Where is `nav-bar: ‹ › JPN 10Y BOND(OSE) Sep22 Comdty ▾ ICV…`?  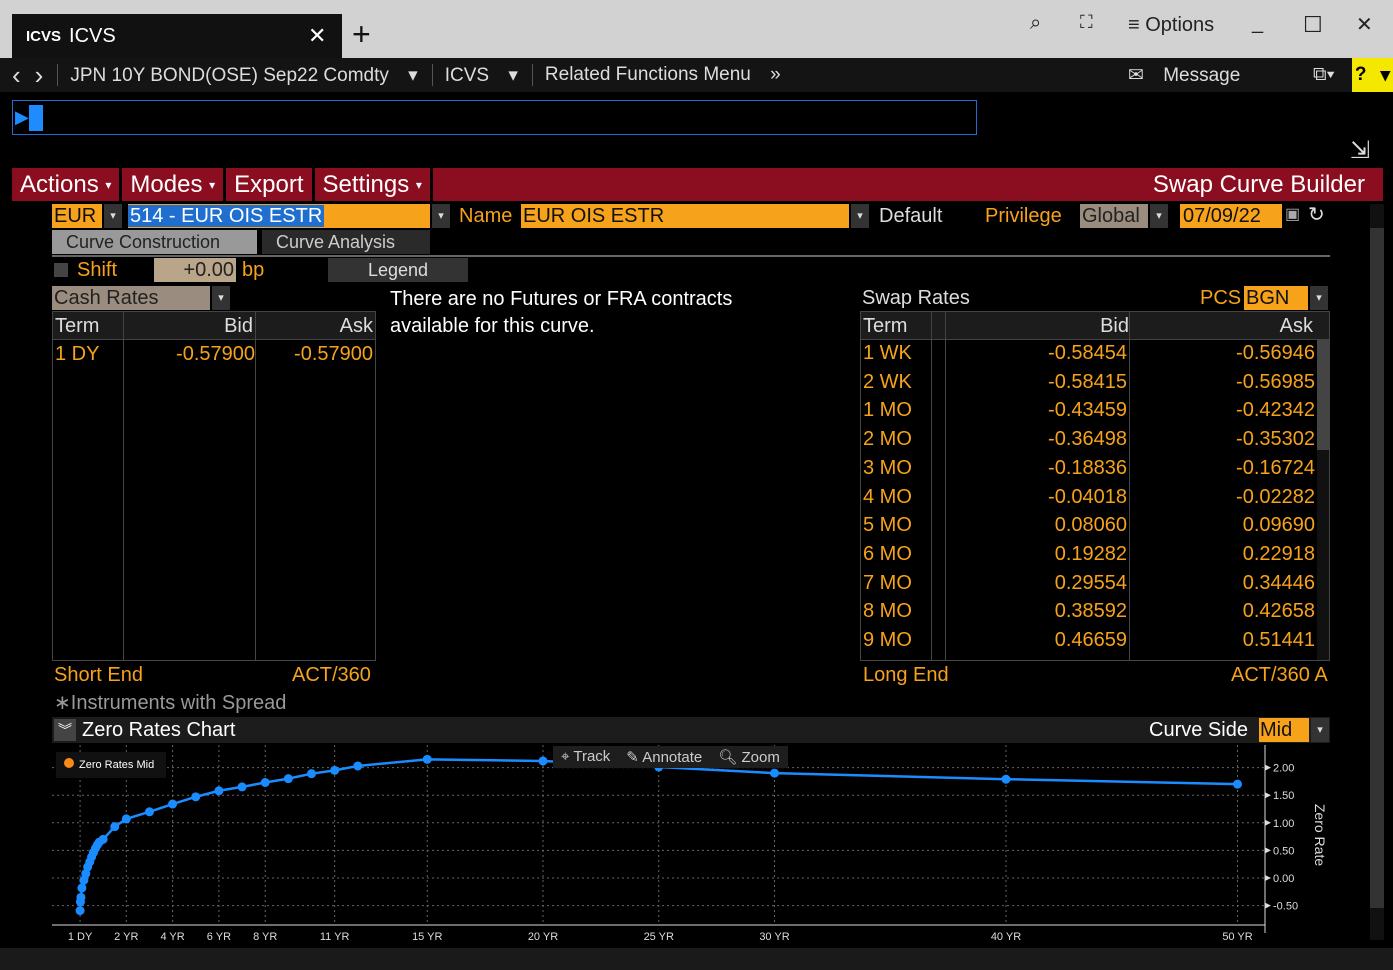 nav-bar: ‹ › JPN 10Y BOND(OSE) Sep22 Comdty ▾ ICV… is located at coordinates (696, 75).